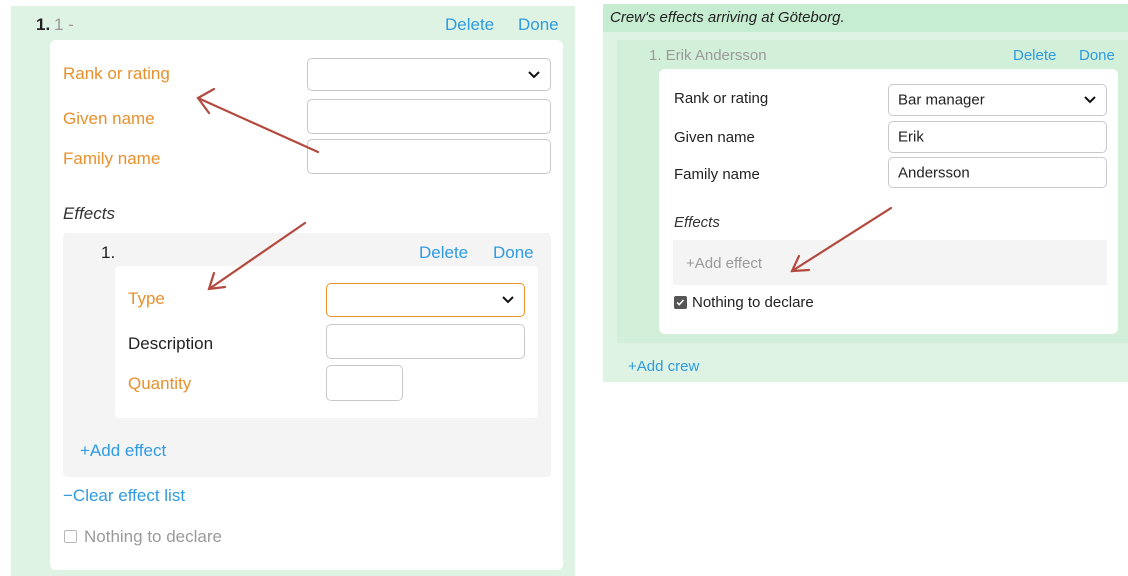 The height and width of the screenshot is (576, 1128). What do you see at coordinates (160, 383) in the screenshot?
I see `effect-quantity-label: Quantity` at bounding box center [160, 383].